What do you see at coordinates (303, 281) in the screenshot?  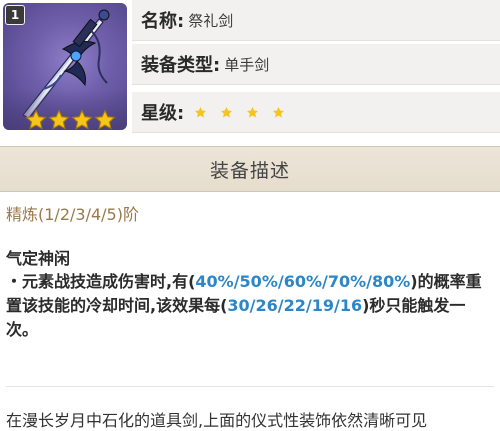 I see `passive-chance-values: 40%/50%/60%/70%/80%` at bounding box center [303, 281].